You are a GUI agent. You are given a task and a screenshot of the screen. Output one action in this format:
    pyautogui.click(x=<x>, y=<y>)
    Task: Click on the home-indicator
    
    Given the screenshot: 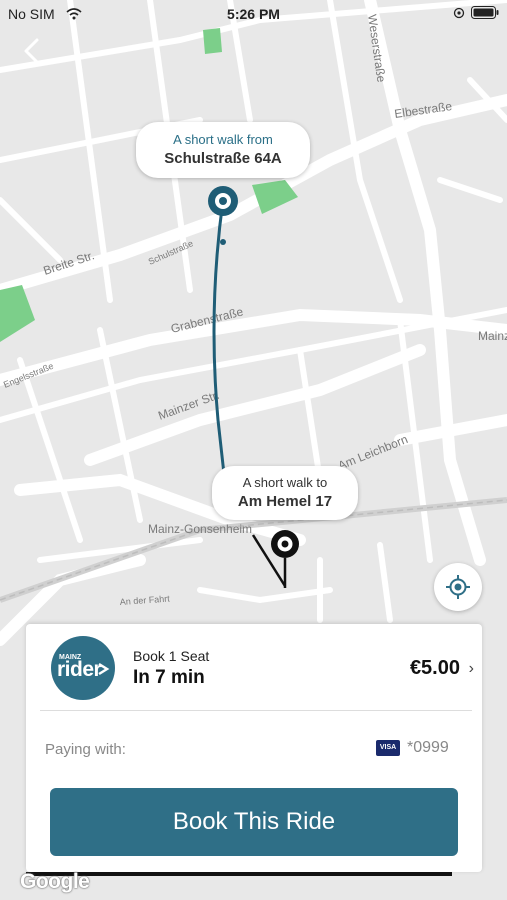 What is the action you would take?
    pyautogui.click(x=239, y=874)
    